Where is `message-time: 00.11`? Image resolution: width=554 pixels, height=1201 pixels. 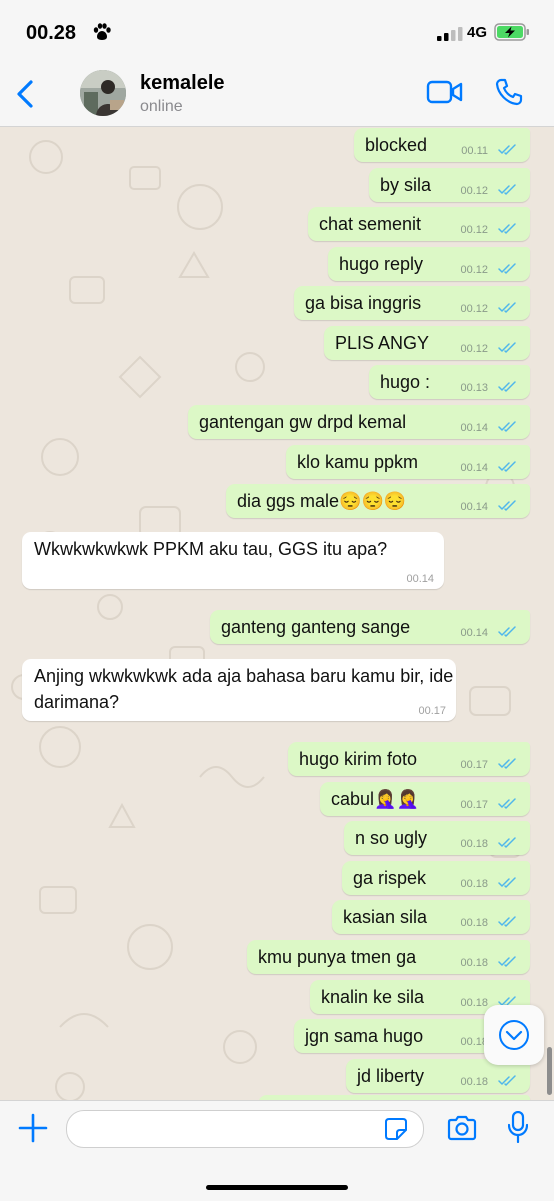
message-time: 00.11 is located at coordinates (474, 151).